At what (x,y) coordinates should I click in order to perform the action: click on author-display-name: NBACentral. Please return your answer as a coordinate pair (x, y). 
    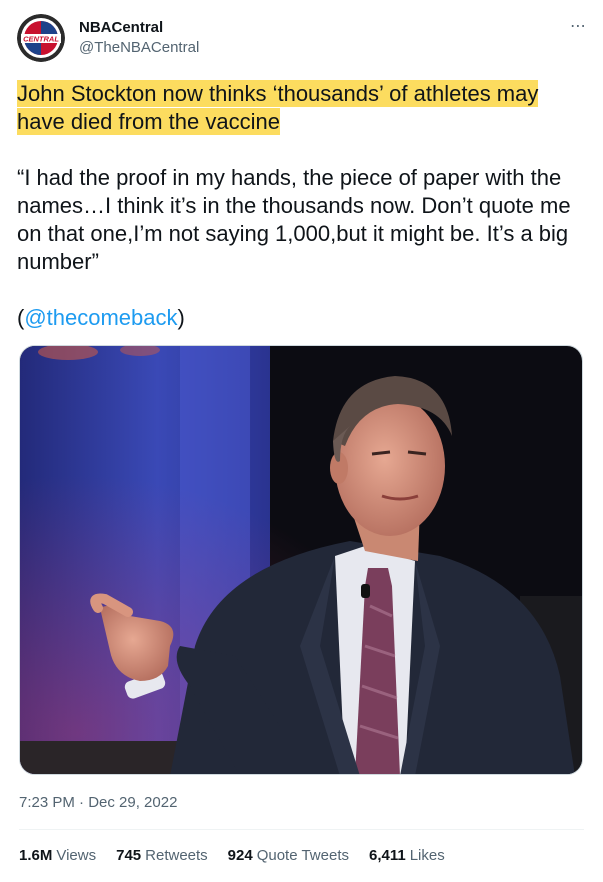
    Looking at the image, I should click on (139, 28).